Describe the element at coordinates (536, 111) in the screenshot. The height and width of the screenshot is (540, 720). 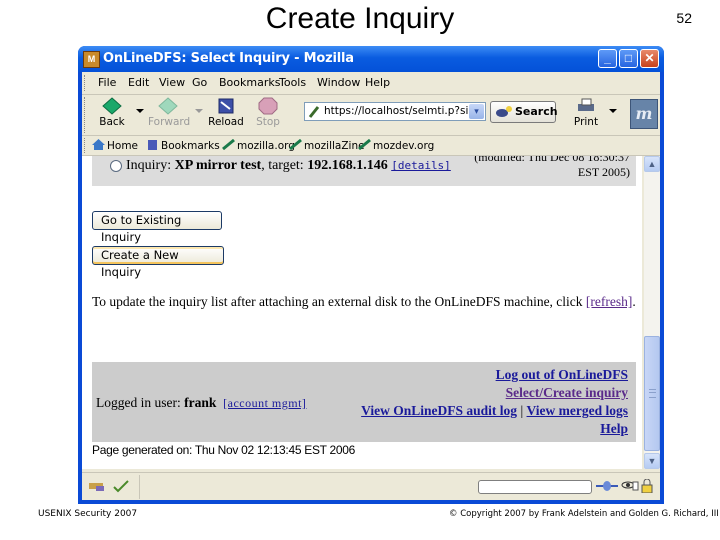
I see `search-label: Search` at that location.